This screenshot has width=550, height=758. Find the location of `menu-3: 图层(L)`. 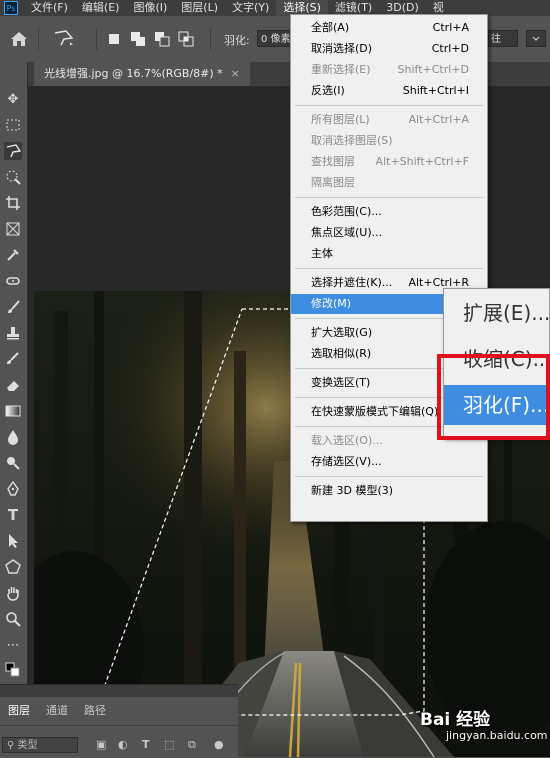

menu-3: 图层(L) is located at coordinates (199, 8).